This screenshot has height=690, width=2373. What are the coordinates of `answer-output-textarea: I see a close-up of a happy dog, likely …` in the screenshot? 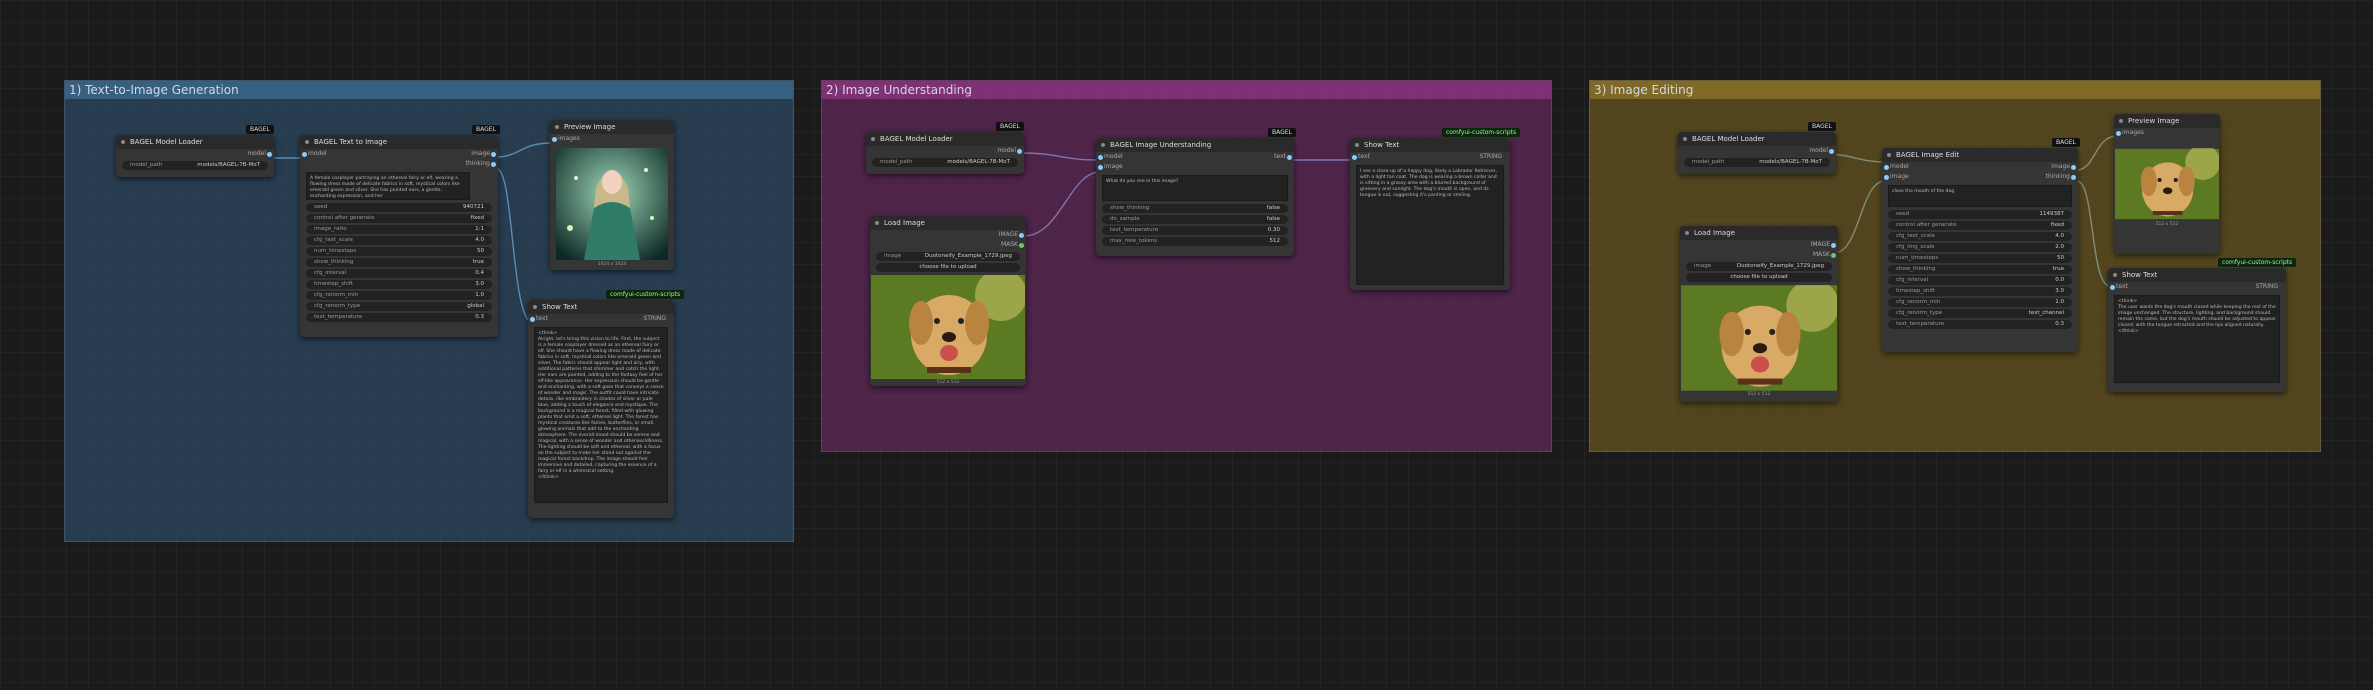 It's located at (1430, 225).